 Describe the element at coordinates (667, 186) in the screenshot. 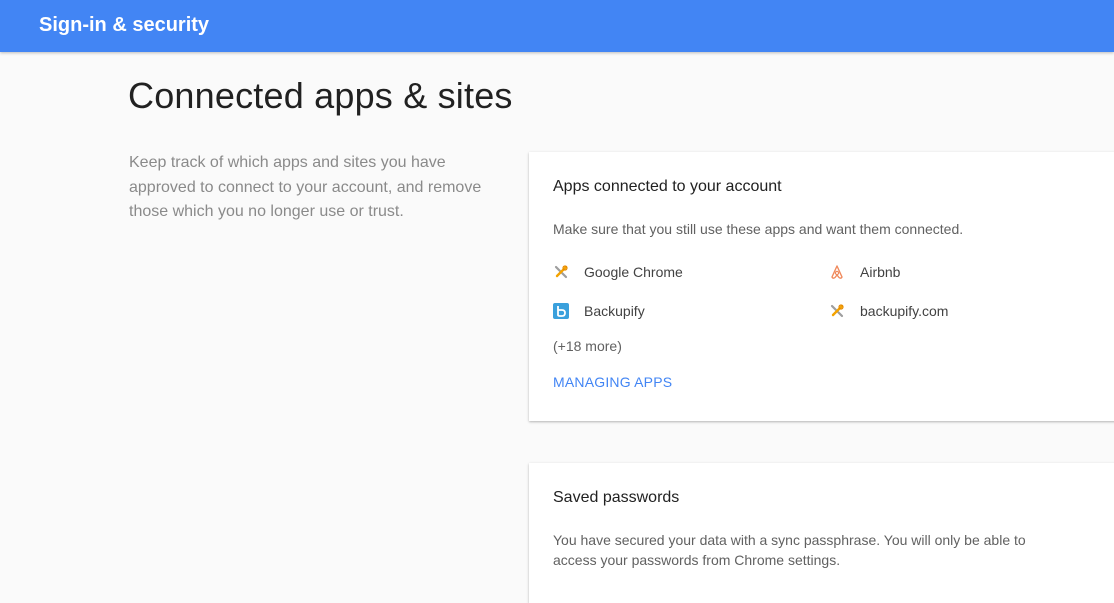

I see `card-heading: Apps connected to your account` at that location.